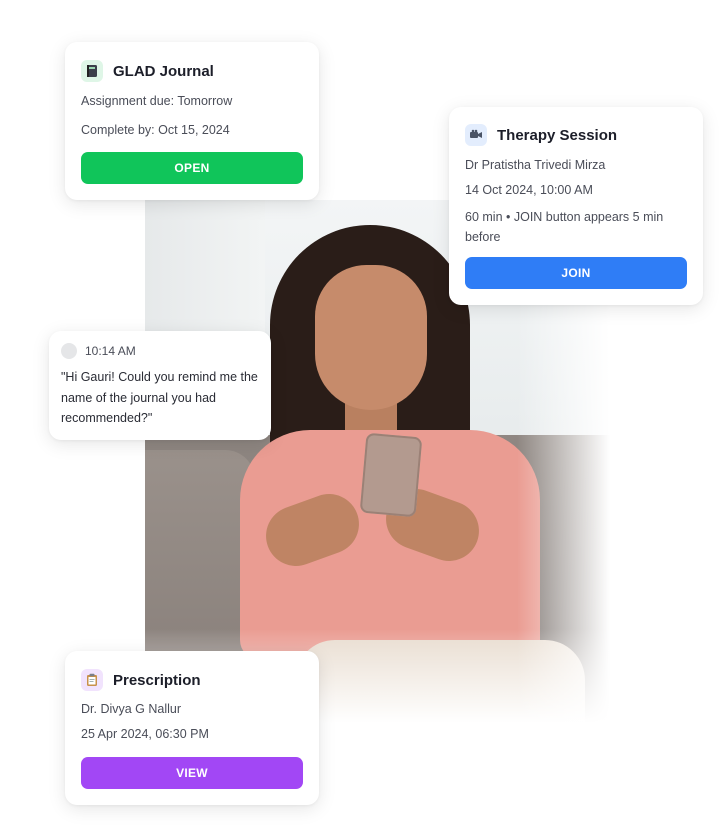  What do you see at coordinates (557, 135) in the screenshot?
I see `therapy-card-title: Therapy Session` at bounding box center [557, 135].